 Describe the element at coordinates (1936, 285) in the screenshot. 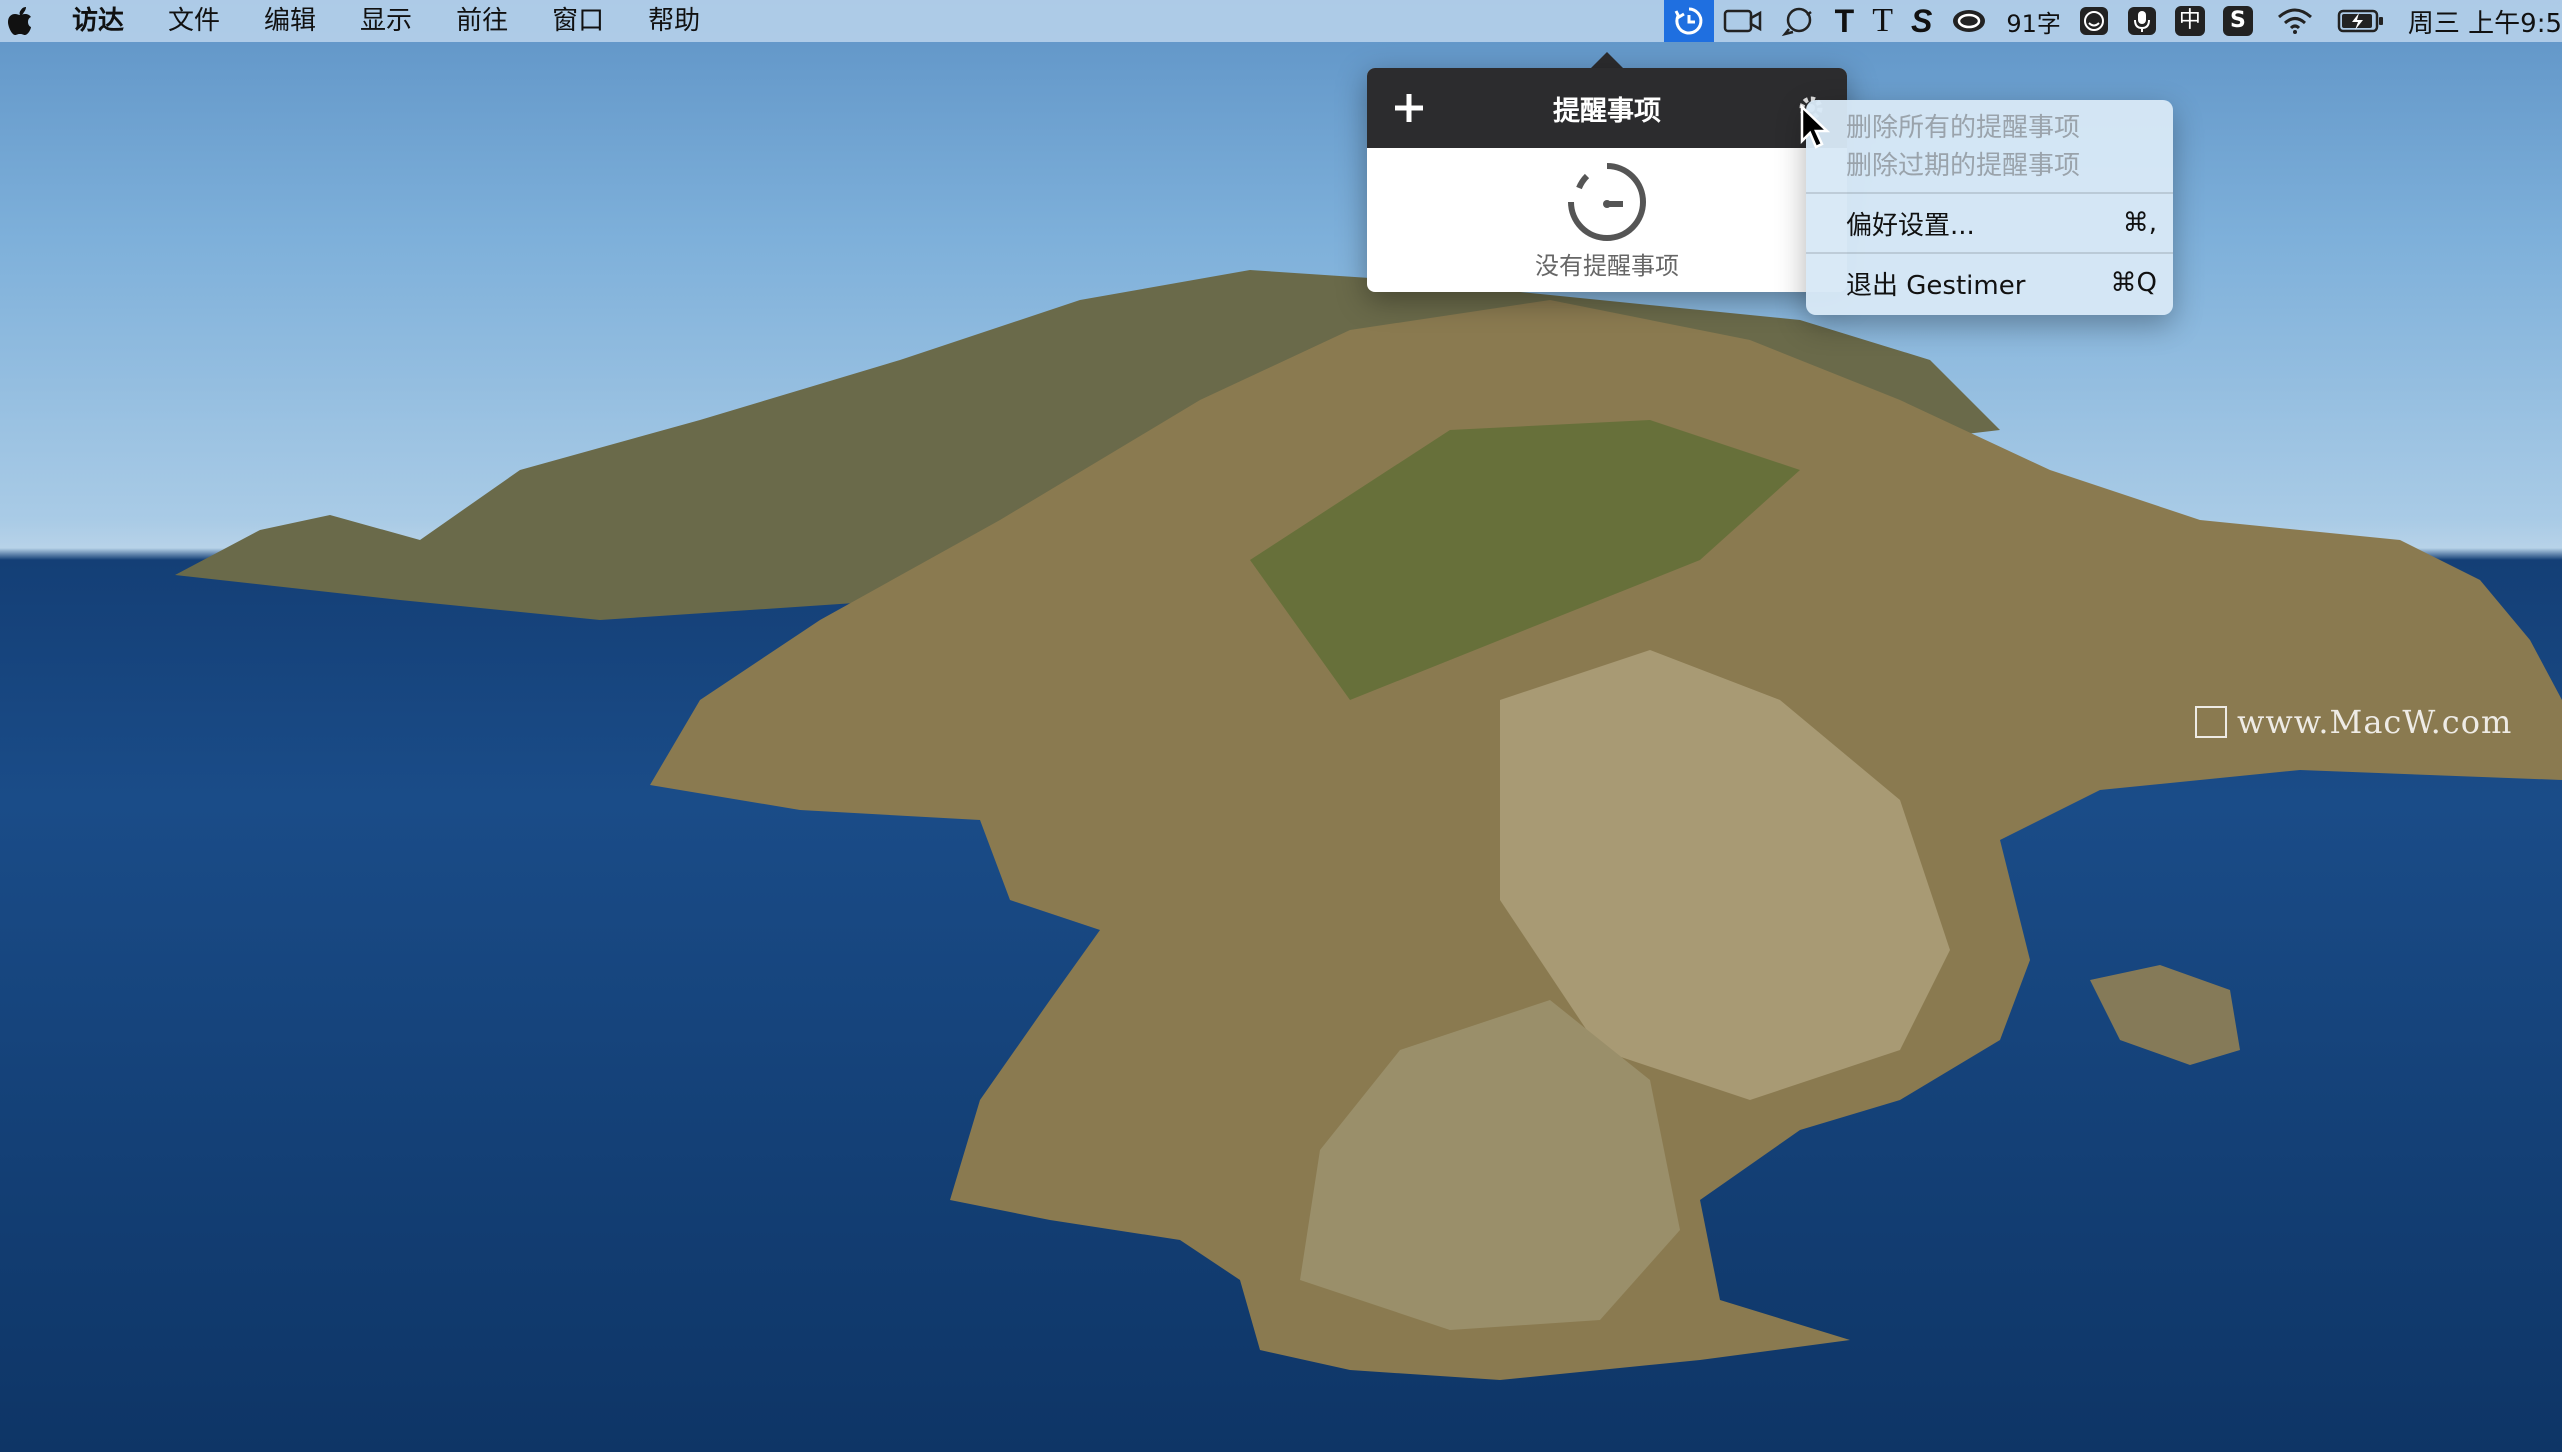

I see `quit-label: 退出 Gestimer` at that location.